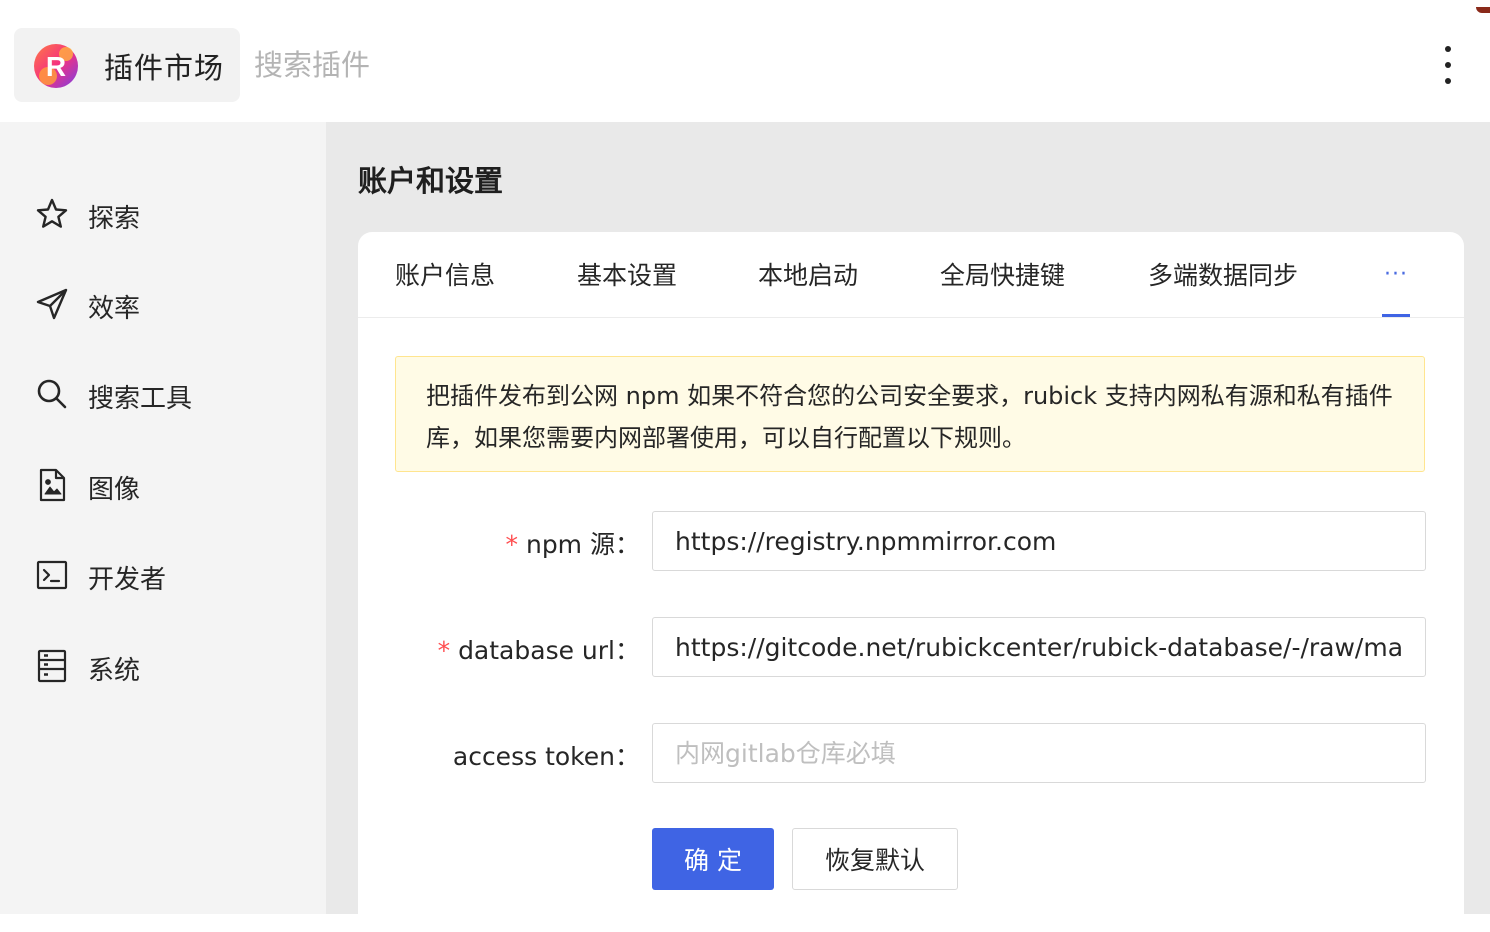 Image resolution: width=1490 pixels, height=932 pixels. Describe the element at coordinates (52, 666) in the screenshot. I see `system-list-icon` at that location.